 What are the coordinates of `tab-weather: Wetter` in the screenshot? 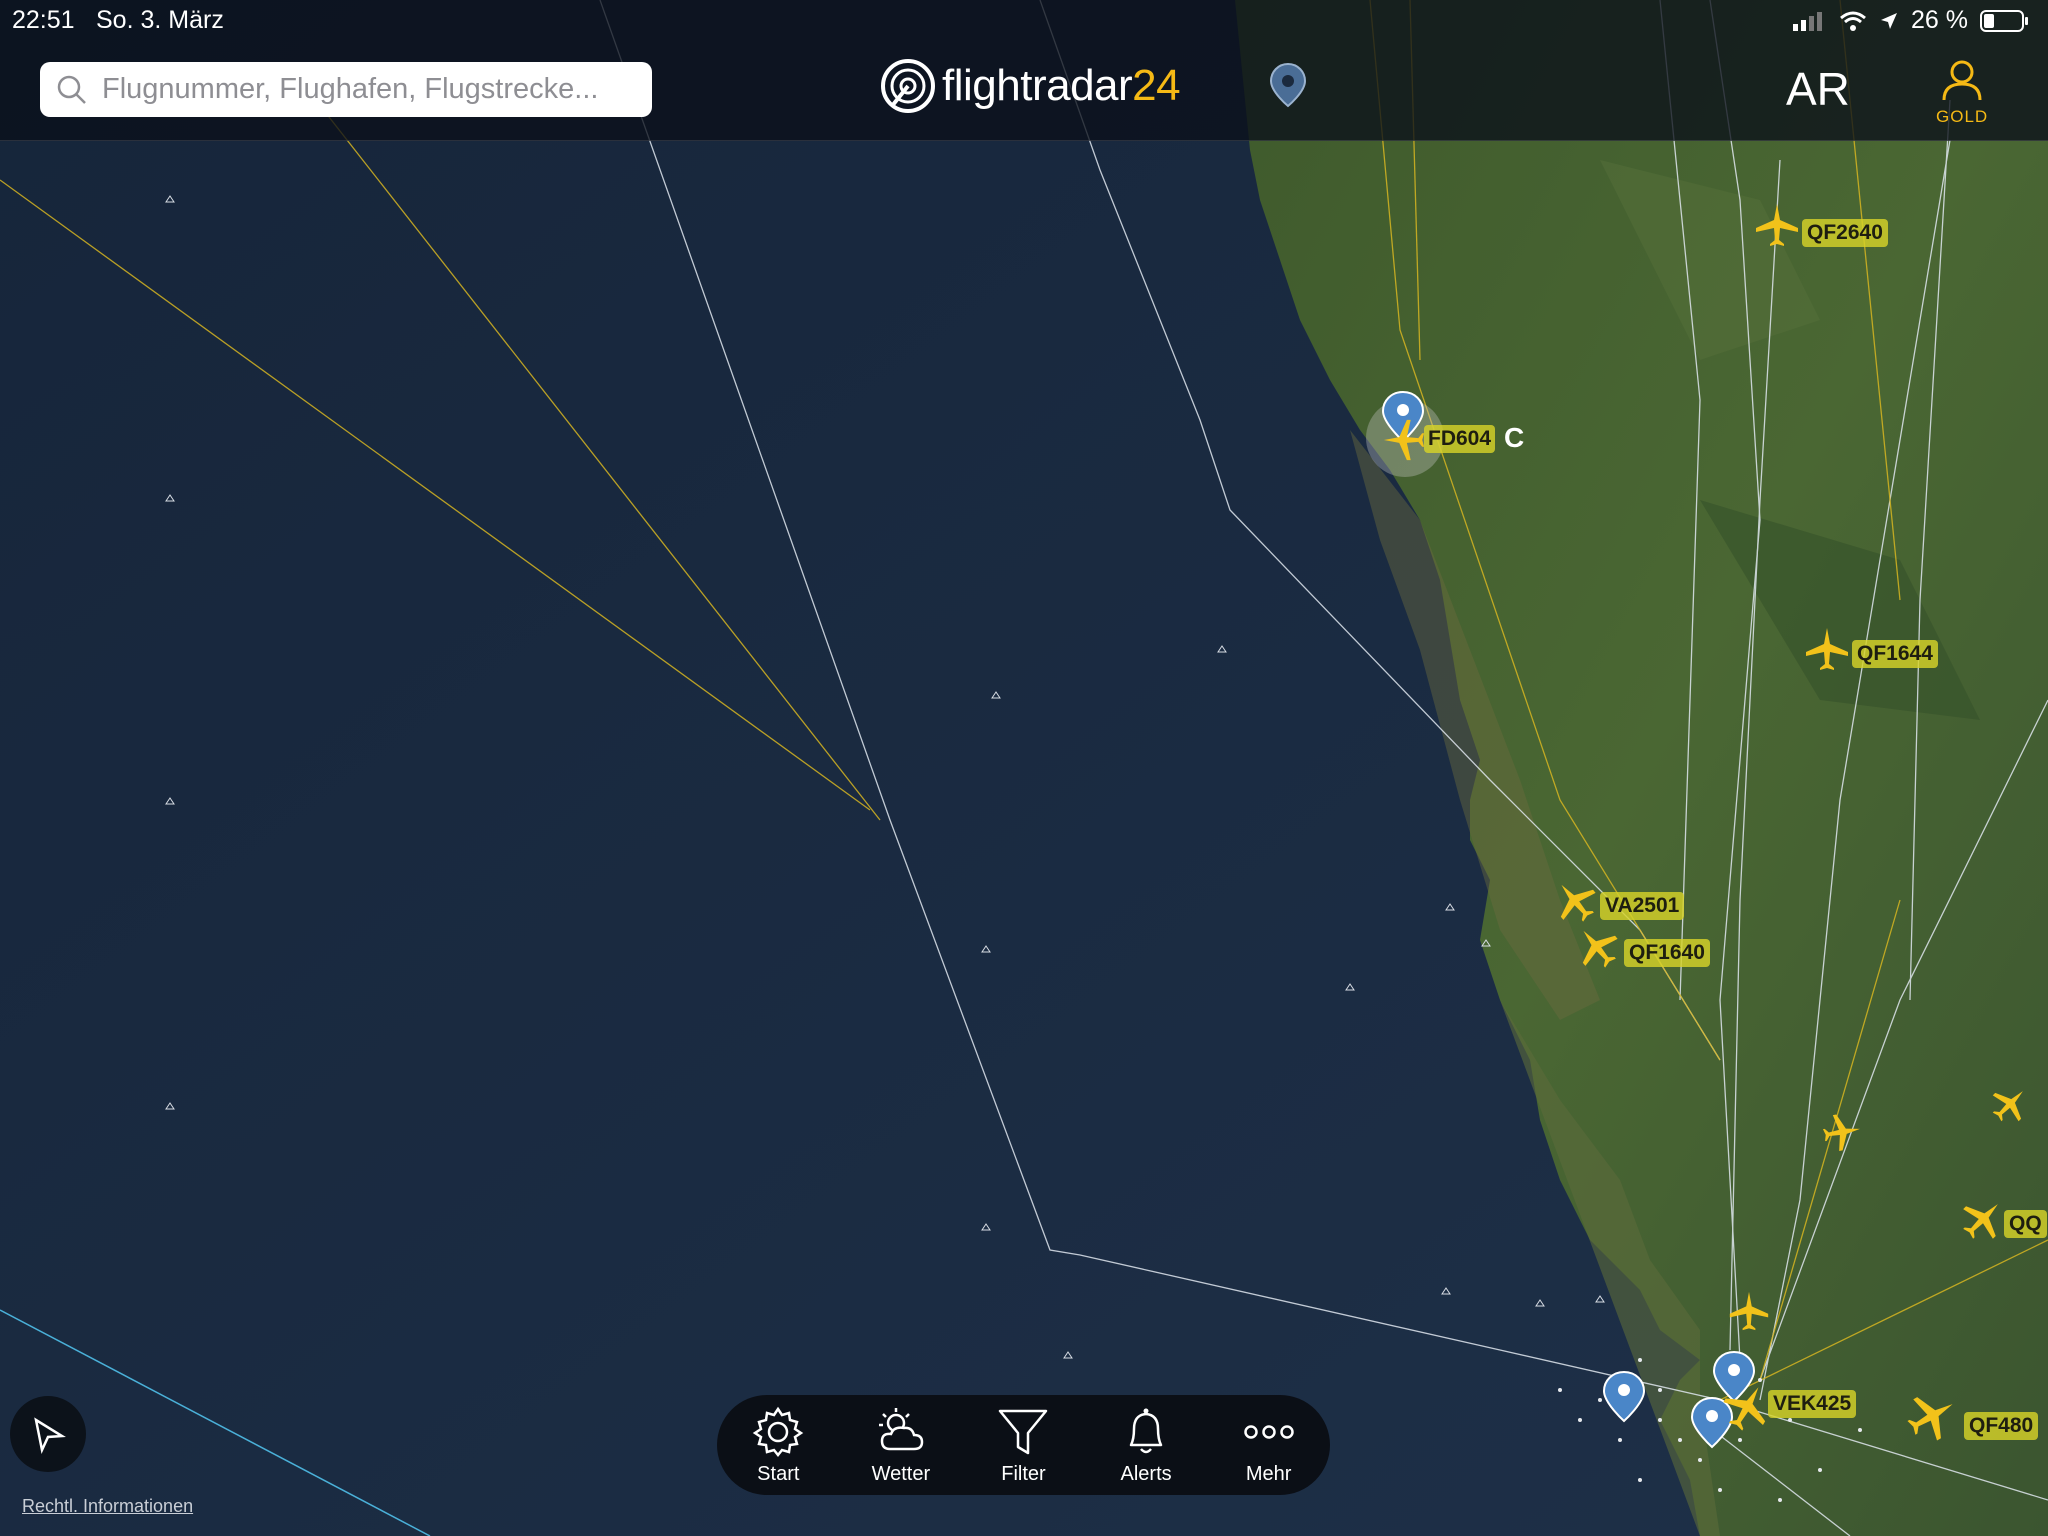 It's located at (901, 1445).